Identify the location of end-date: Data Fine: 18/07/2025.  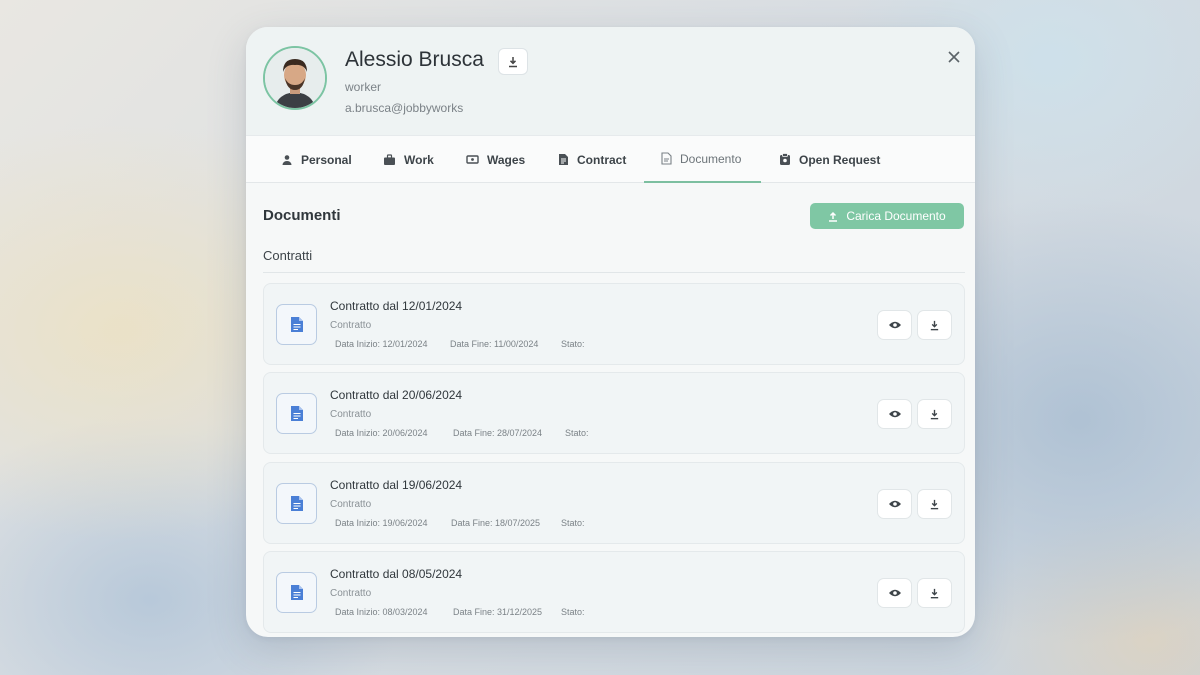
(496, 523).